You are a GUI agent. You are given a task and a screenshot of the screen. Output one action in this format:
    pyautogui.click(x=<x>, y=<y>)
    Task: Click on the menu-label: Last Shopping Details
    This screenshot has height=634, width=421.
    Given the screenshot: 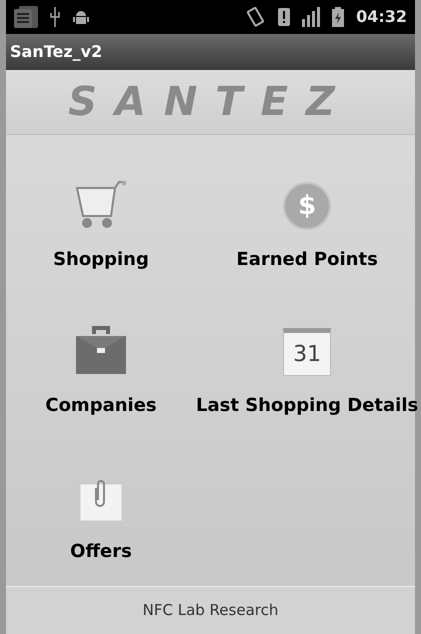 What is the action you would take?
    pyautogui.click(x=307, y=406)
    